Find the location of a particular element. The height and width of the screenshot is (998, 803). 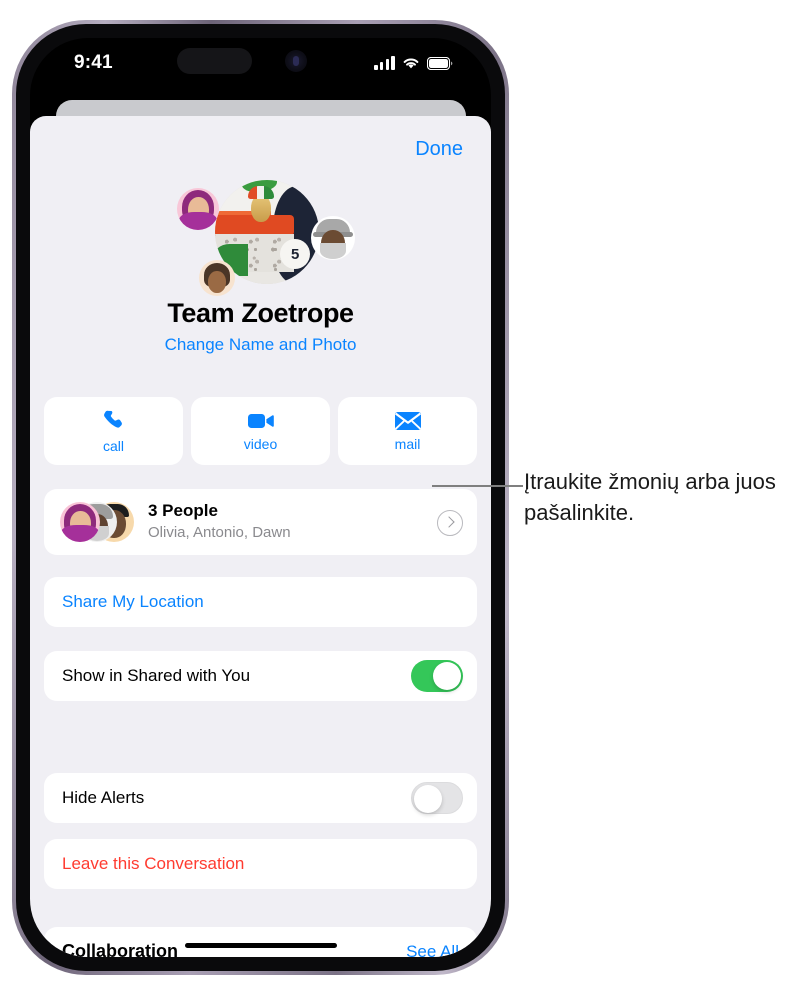

video-camera-icon is located at coordinates (260, 421).